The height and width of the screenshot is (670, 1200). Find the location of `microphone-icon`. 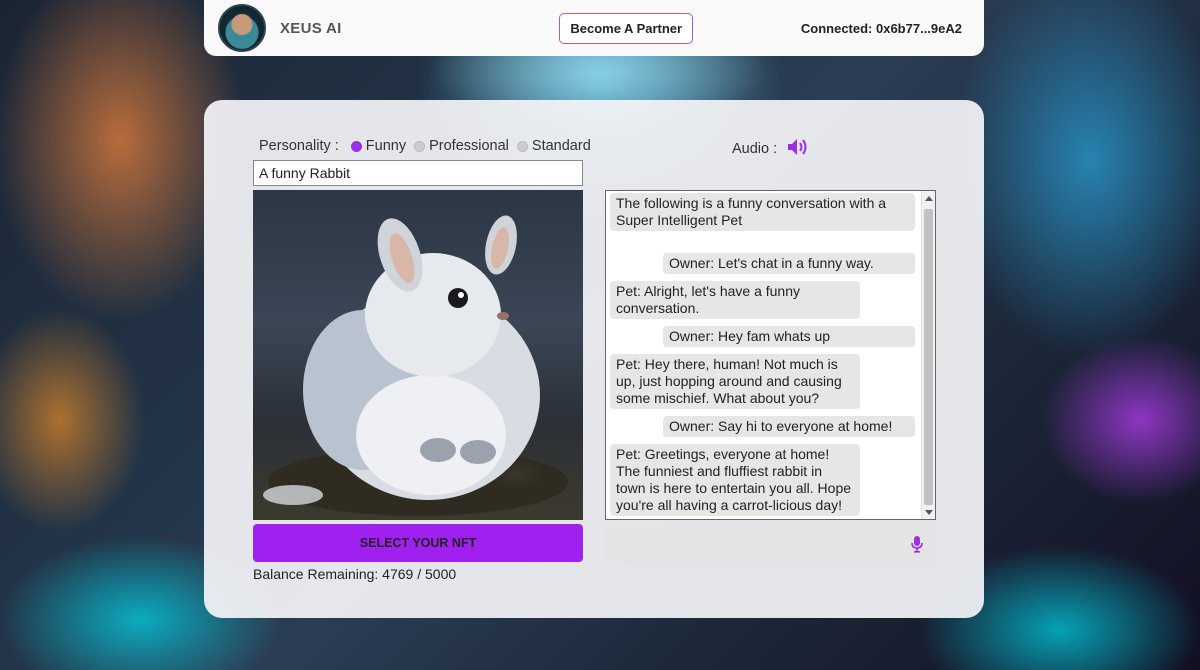

microphone-icon is located at coordinates (917, 546).